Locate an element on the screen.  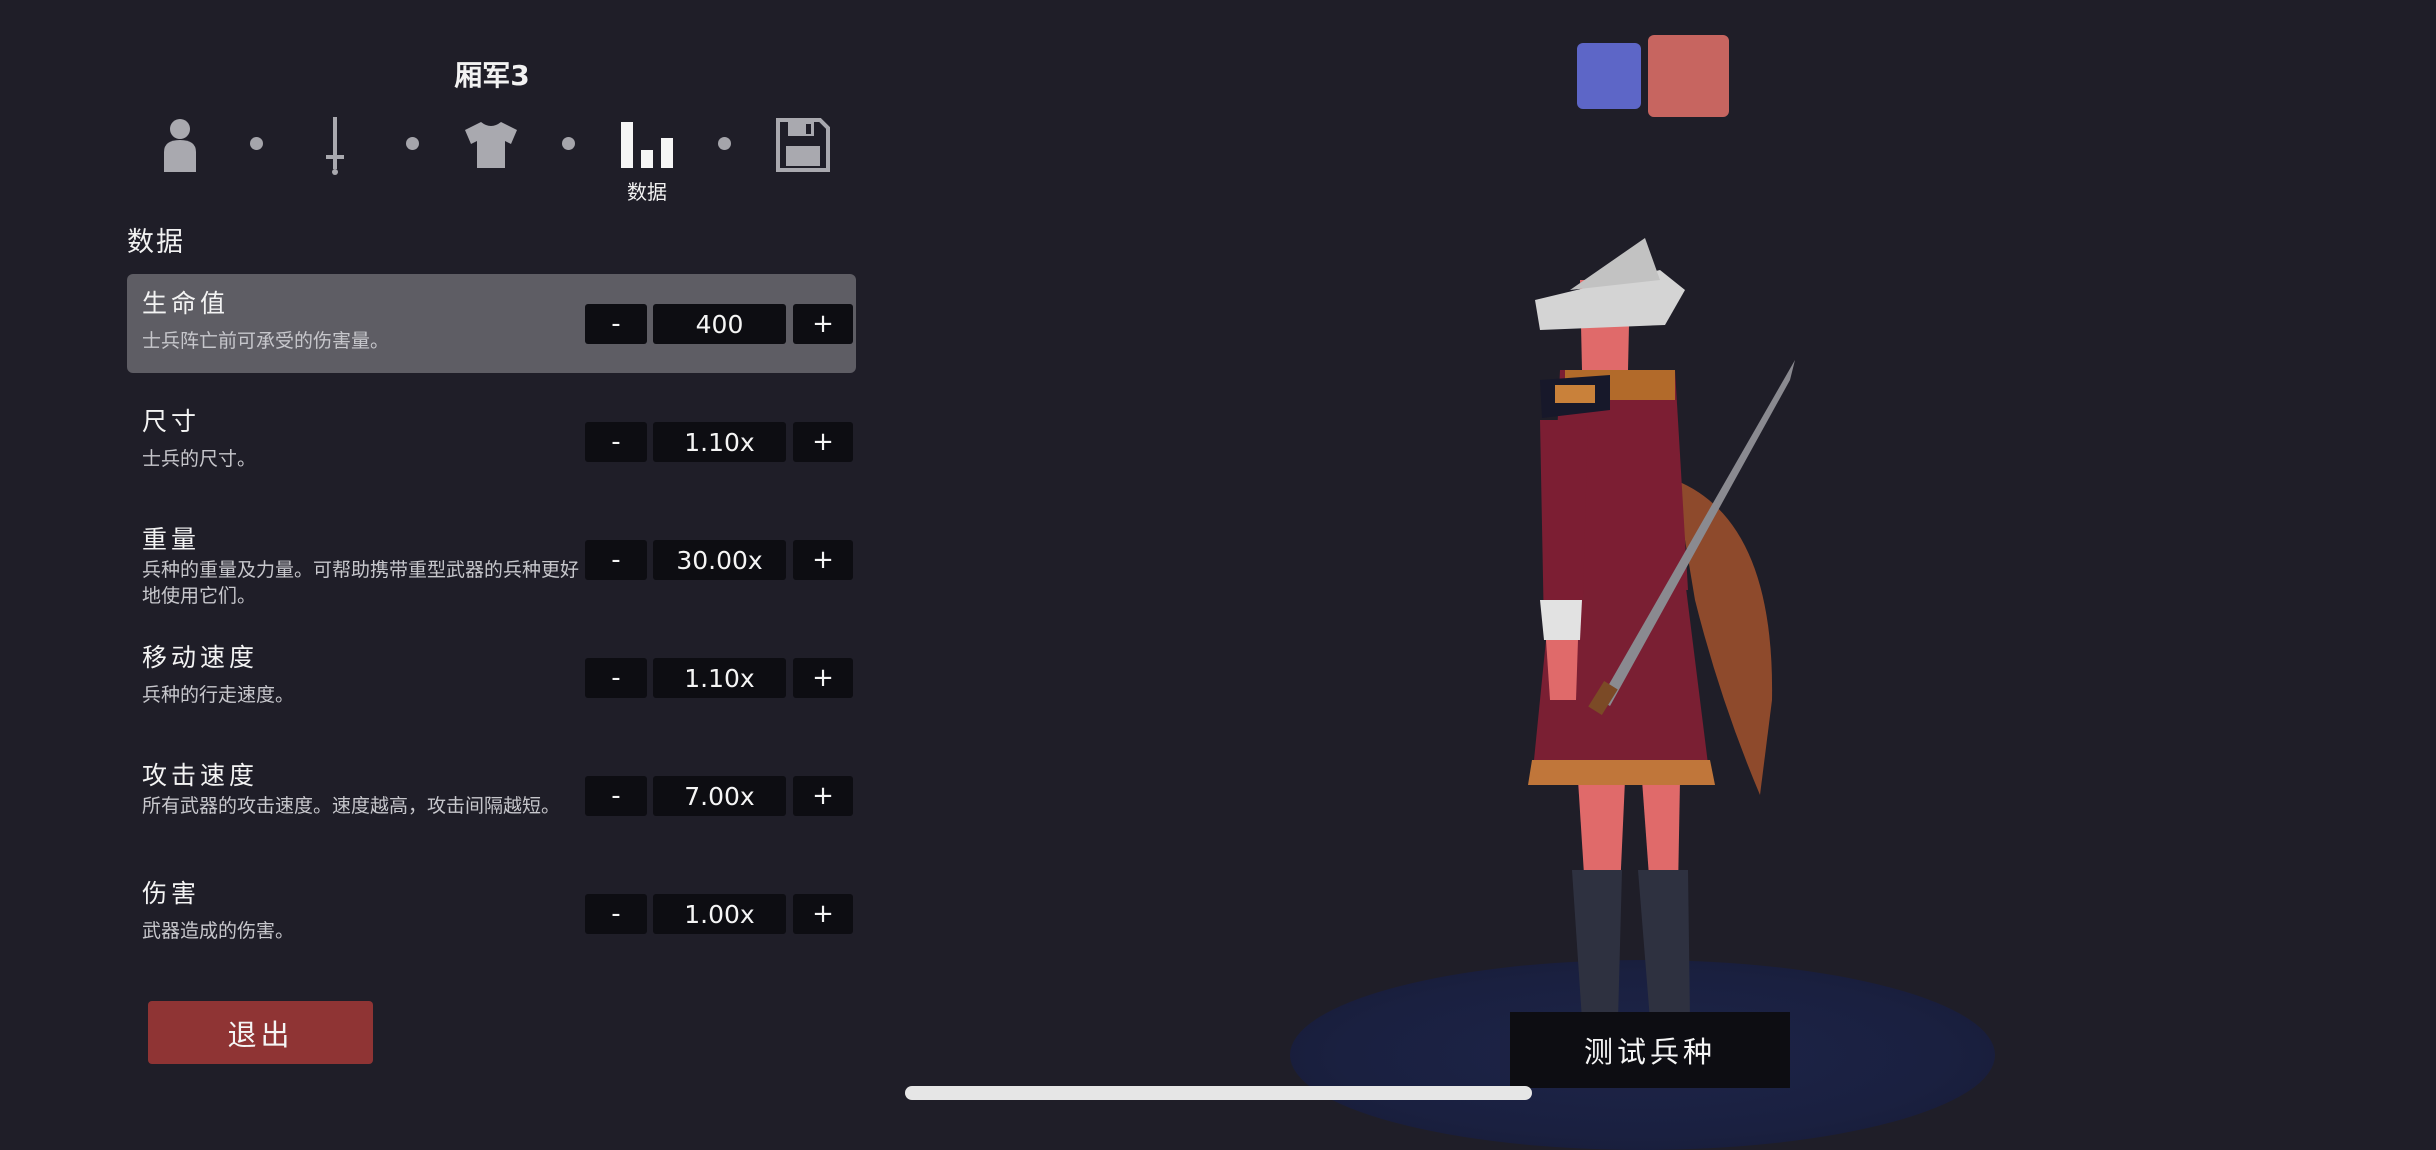
step-clothing is located at coordinates (491, 145).